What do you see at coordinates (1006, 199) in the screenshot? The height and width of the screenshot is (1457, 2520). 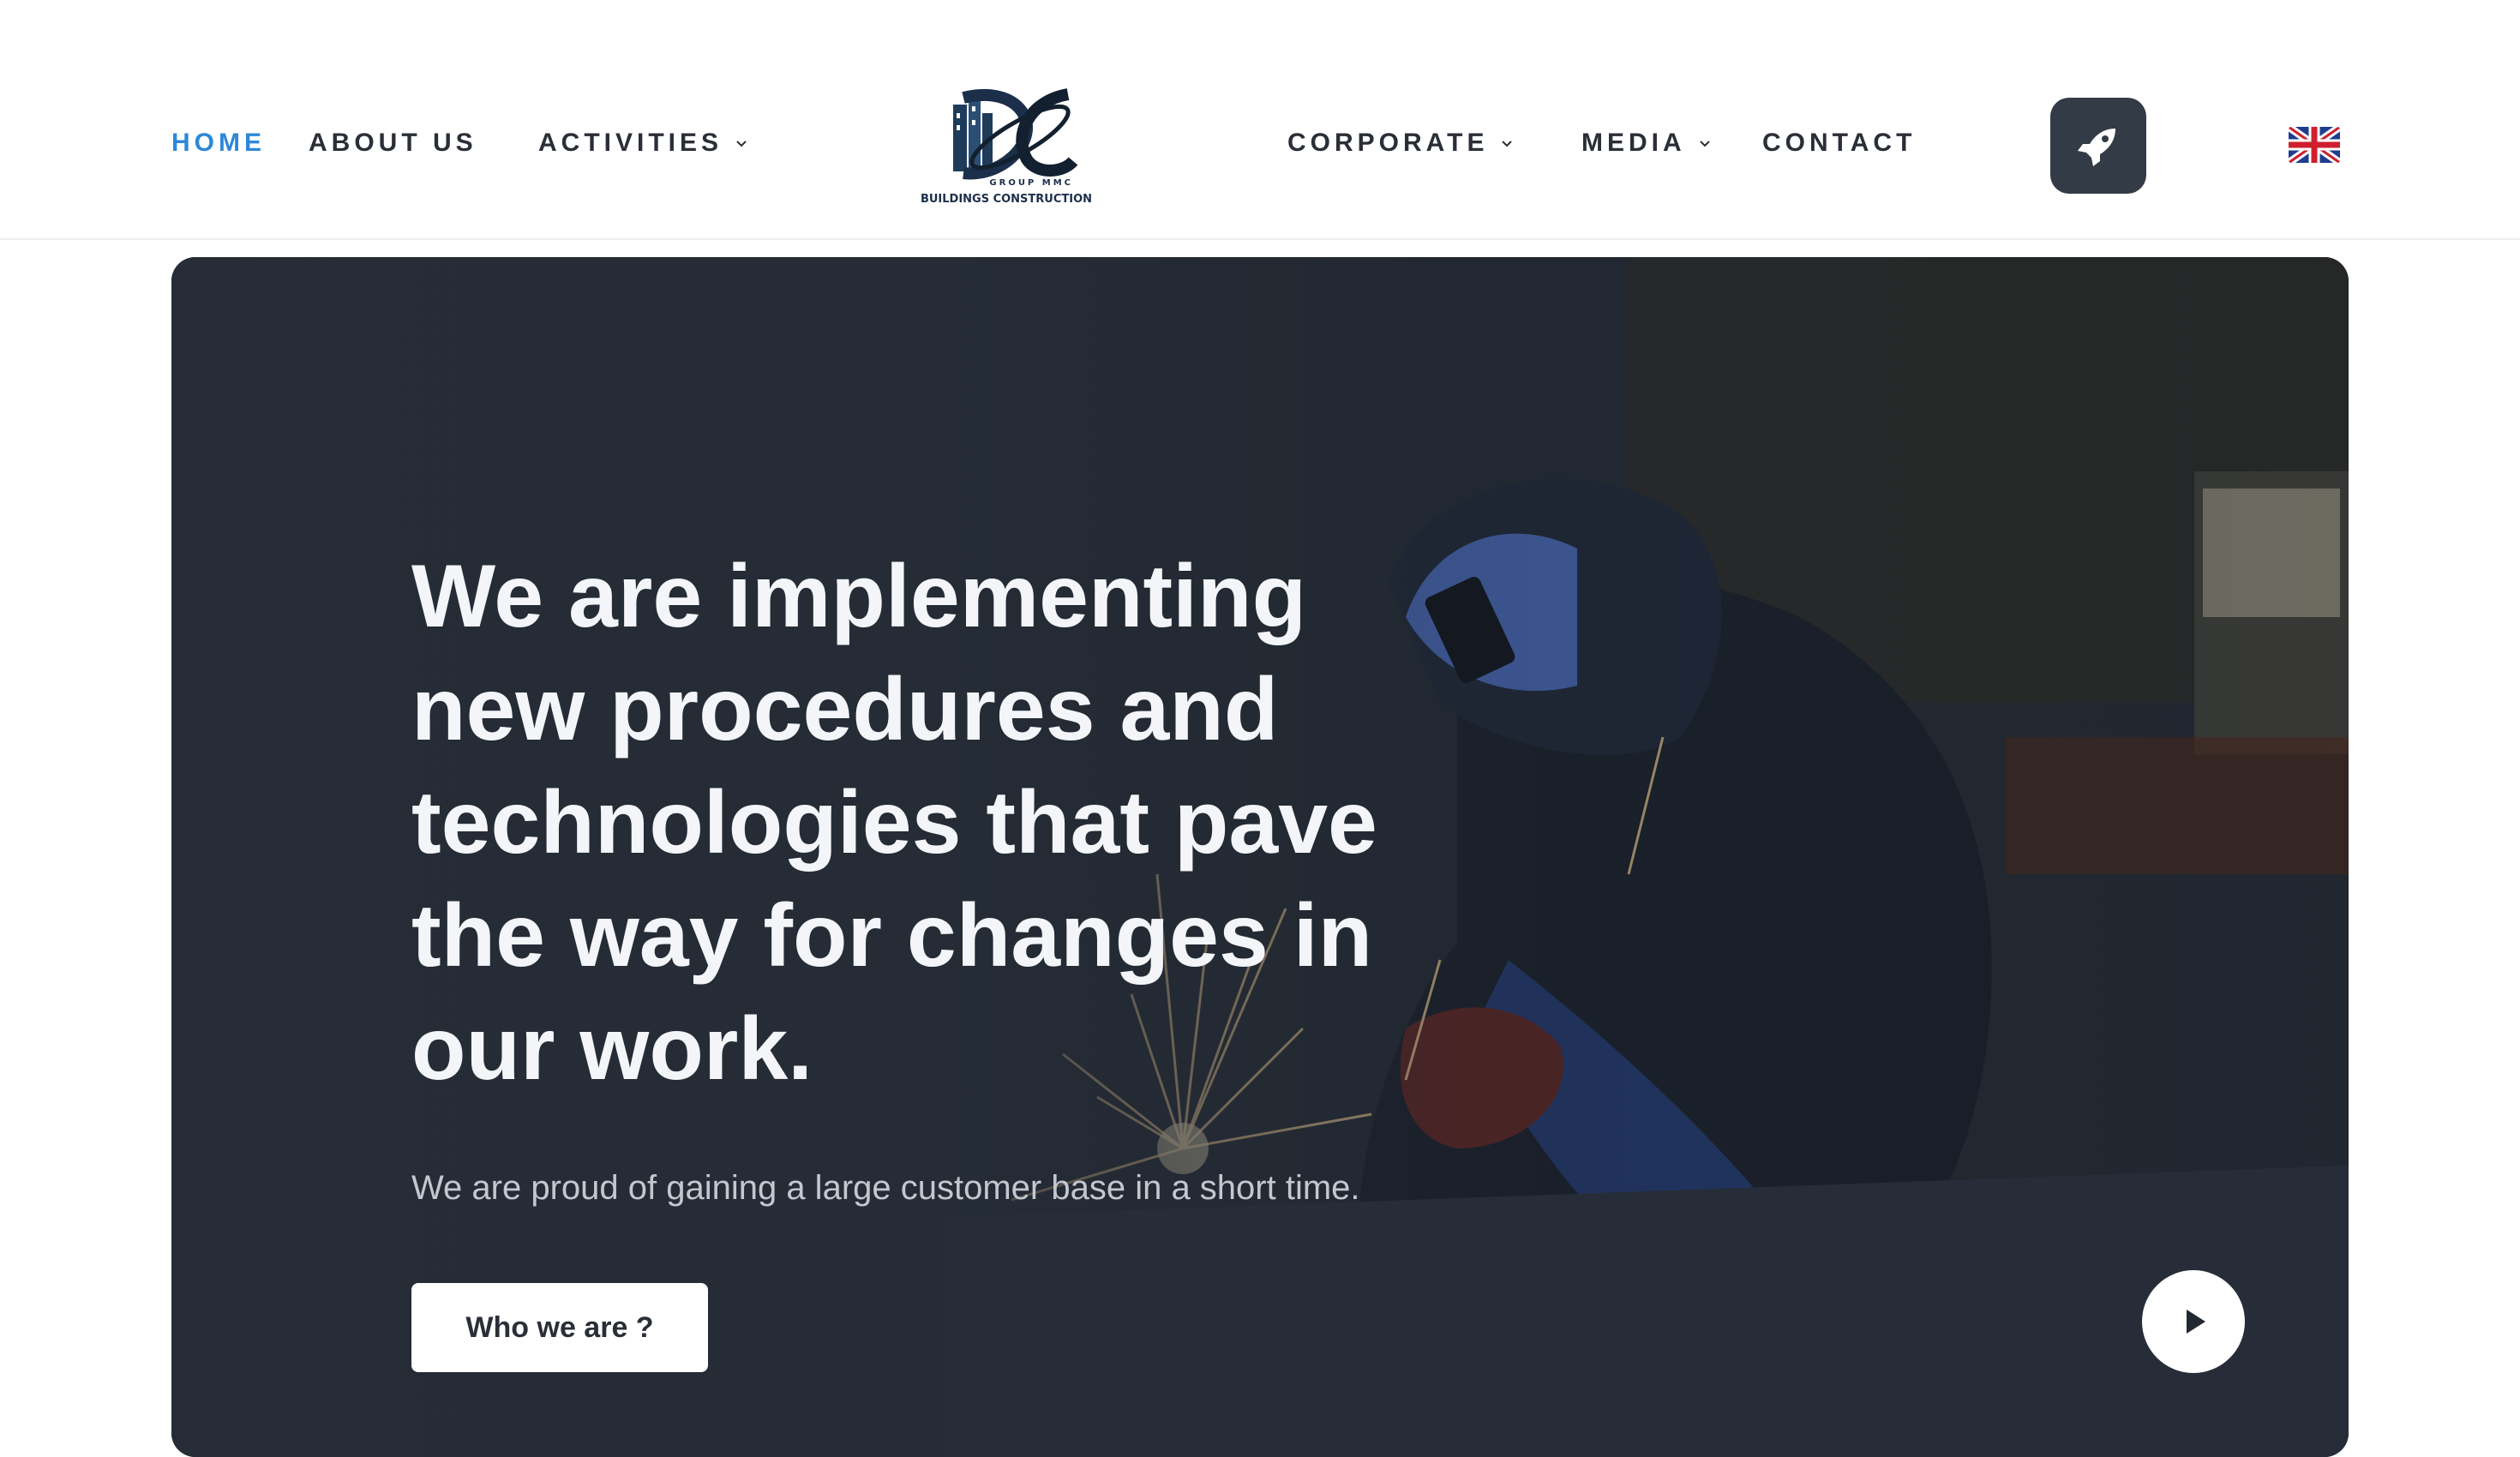 I see `logo-tagline: BUILDINGS CONSTRUCTION` at bounding box center [1006, 199].